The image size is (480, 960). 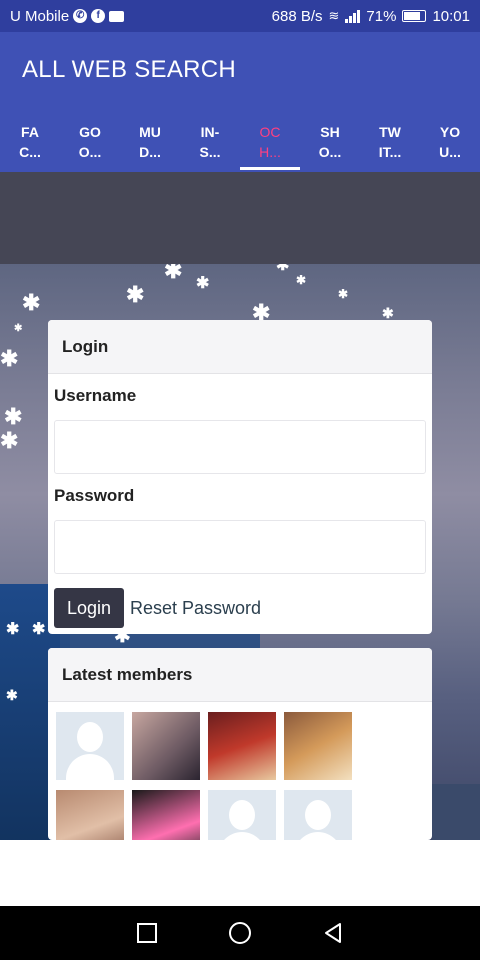 I want to click on login-button: Login, so click(x=89, y=608).